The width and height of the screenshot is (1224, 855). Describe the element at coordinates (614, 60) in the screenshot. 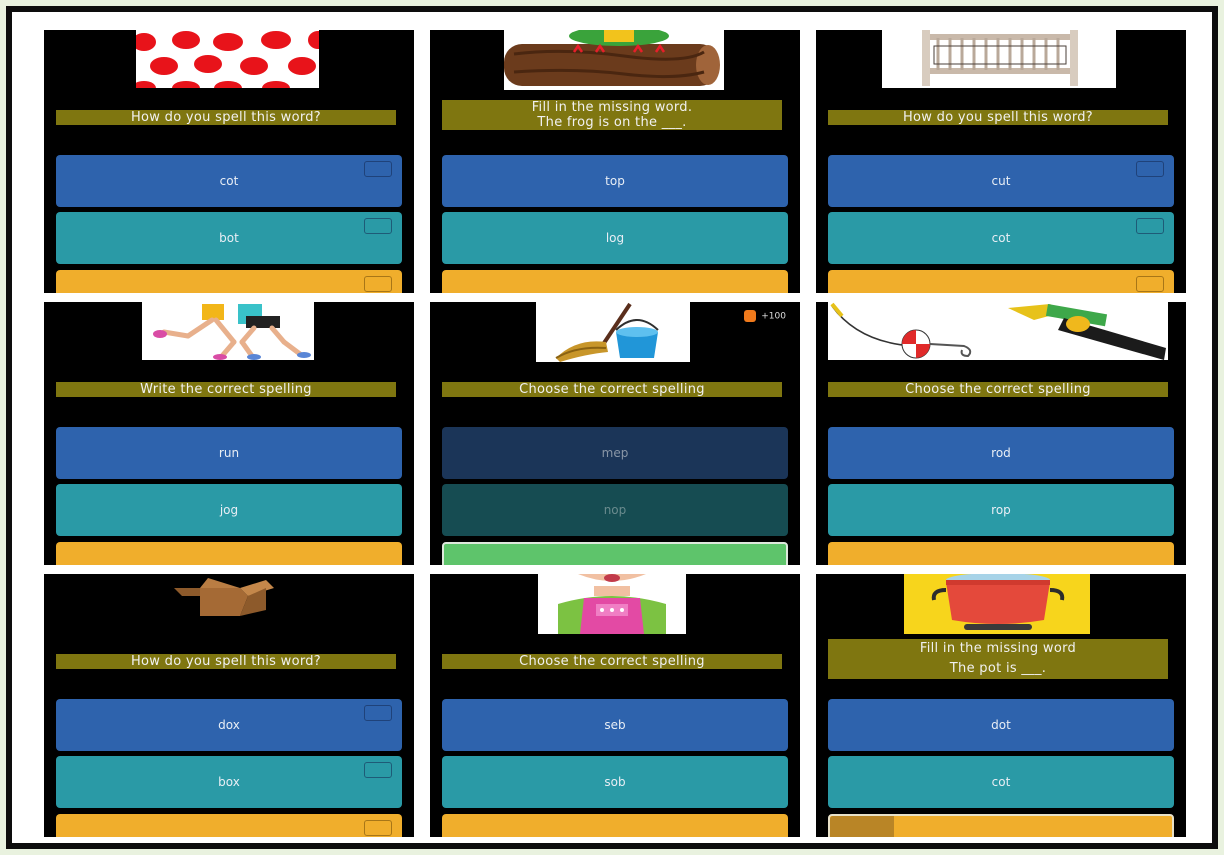

I see `frog-on-log-icon` at that location.